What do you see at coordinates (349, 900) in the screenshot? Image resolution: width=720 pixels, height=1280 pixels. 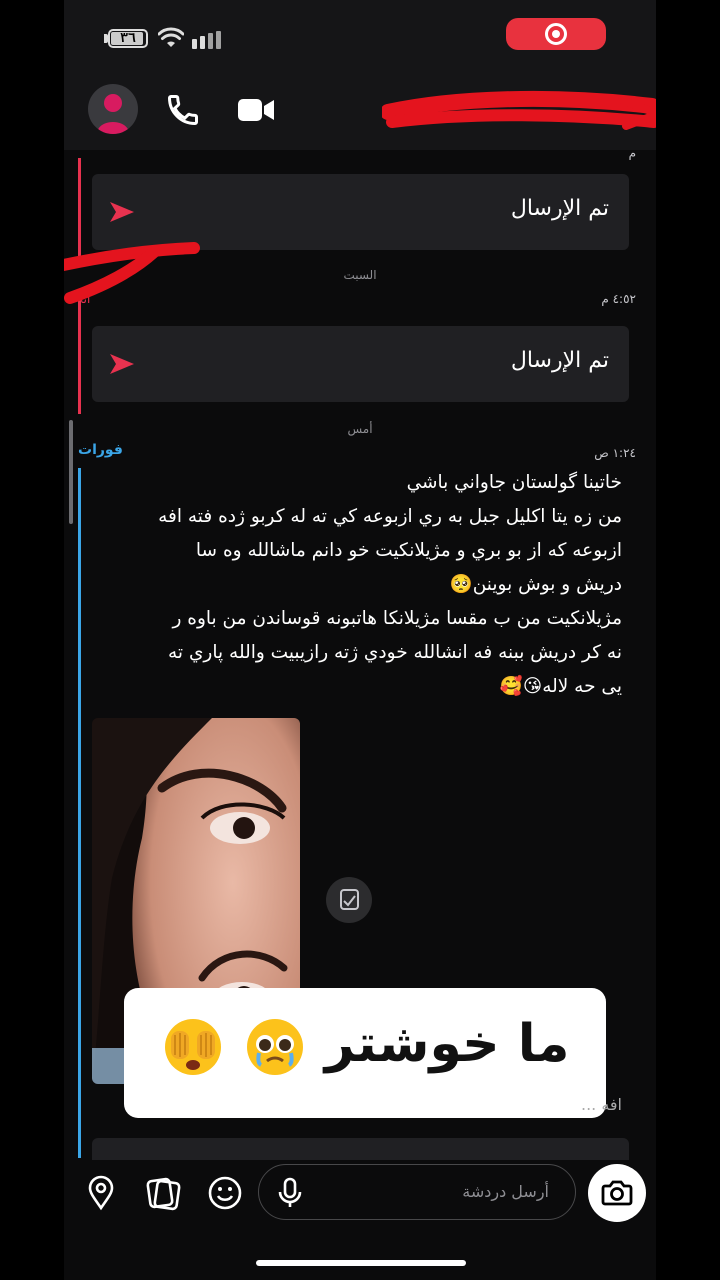 I see `save-media-button` at bounding box center [349, 900].